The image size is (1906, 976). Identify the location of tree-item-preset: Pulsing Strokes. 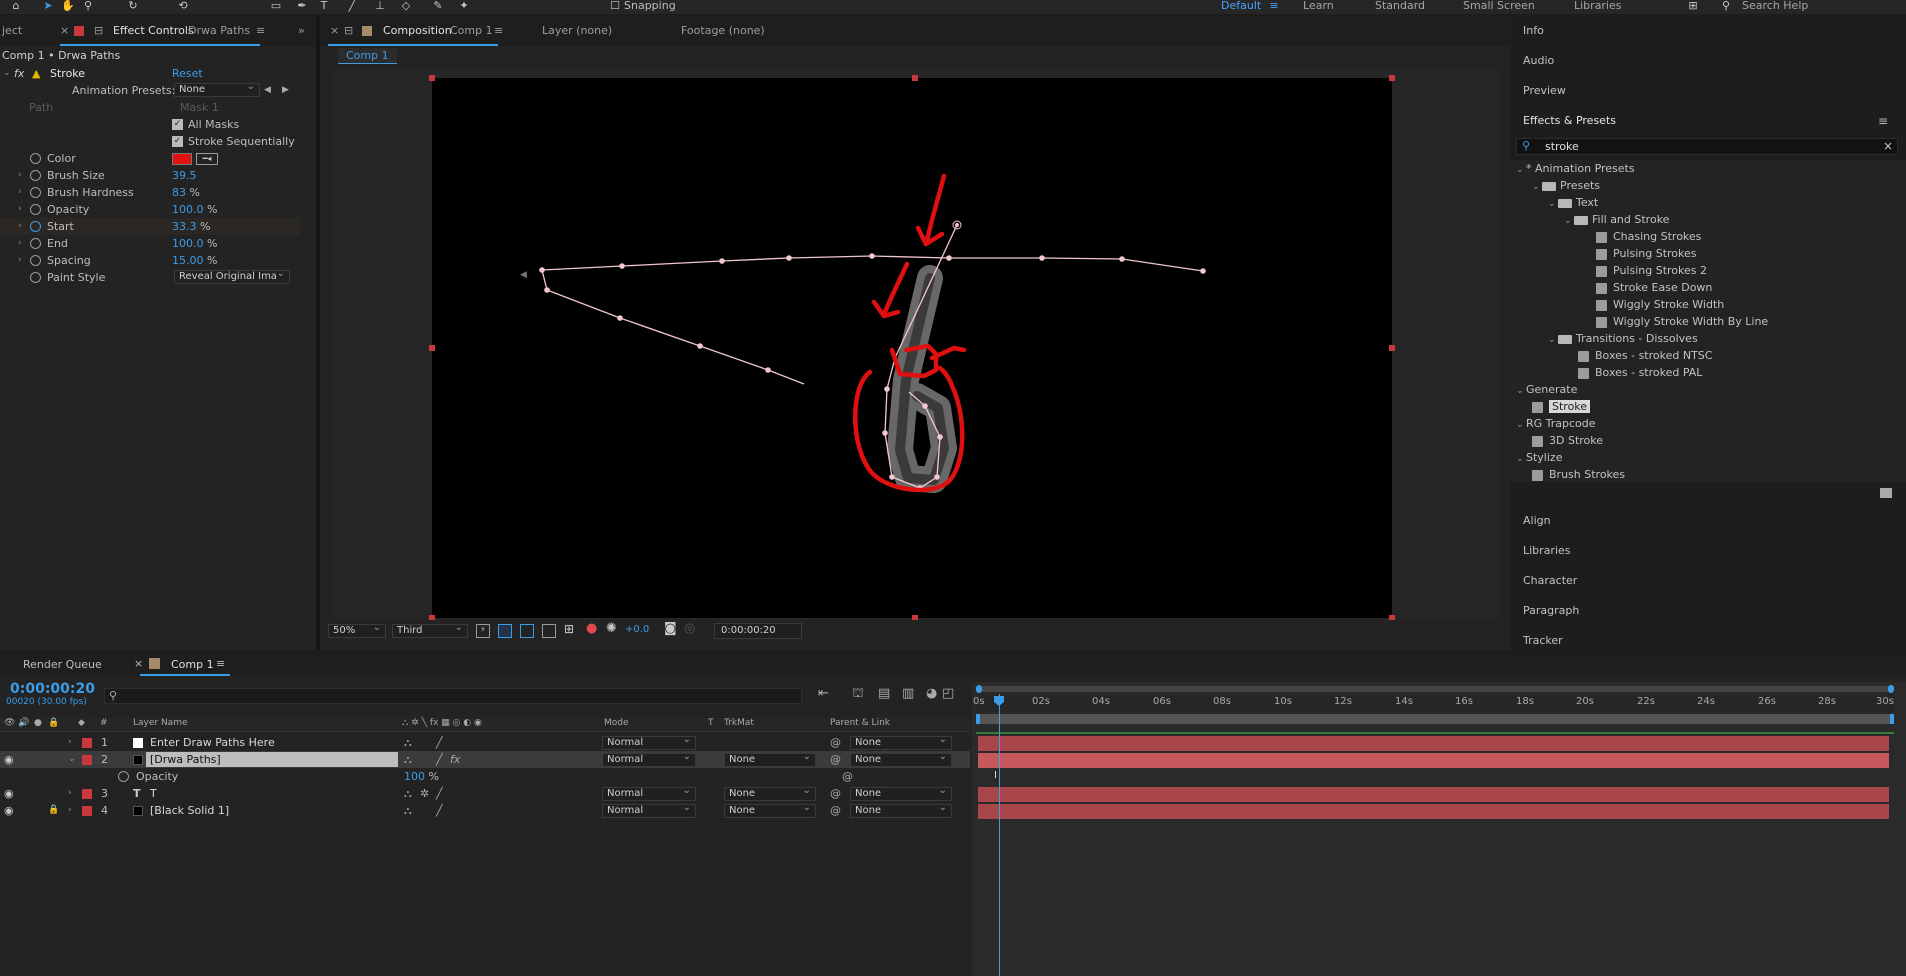
(1646, 253).